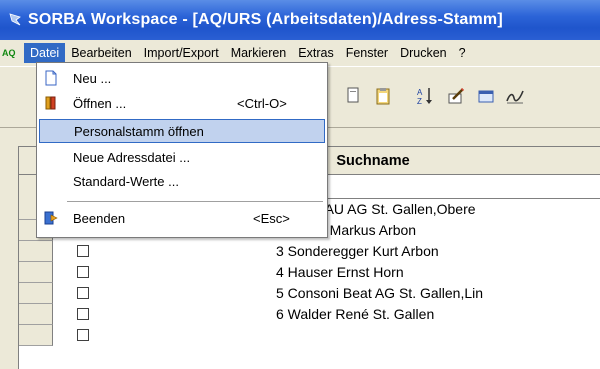  Describe the element at coordinates (181, 53) in the screenshot. I see `menu-import-export: Import/Export` at that location.